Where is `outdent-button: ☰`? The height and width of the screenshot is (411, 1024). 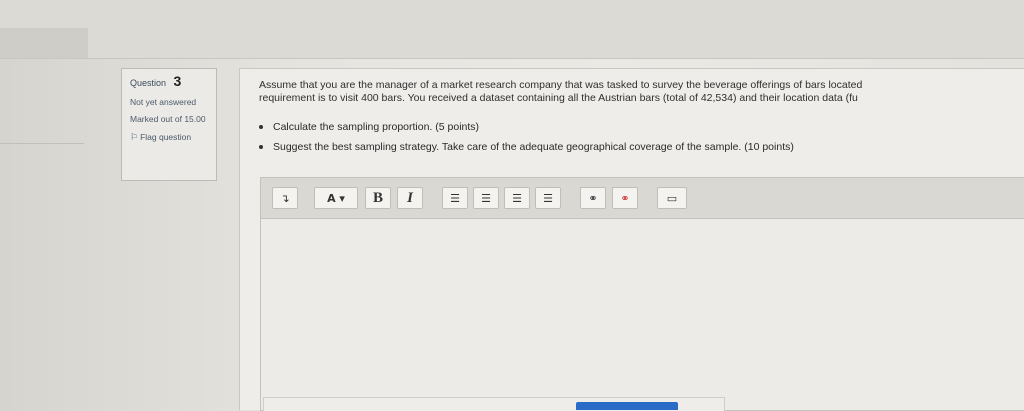 outdent-button: ☰ is located at coordinates (517, 198).